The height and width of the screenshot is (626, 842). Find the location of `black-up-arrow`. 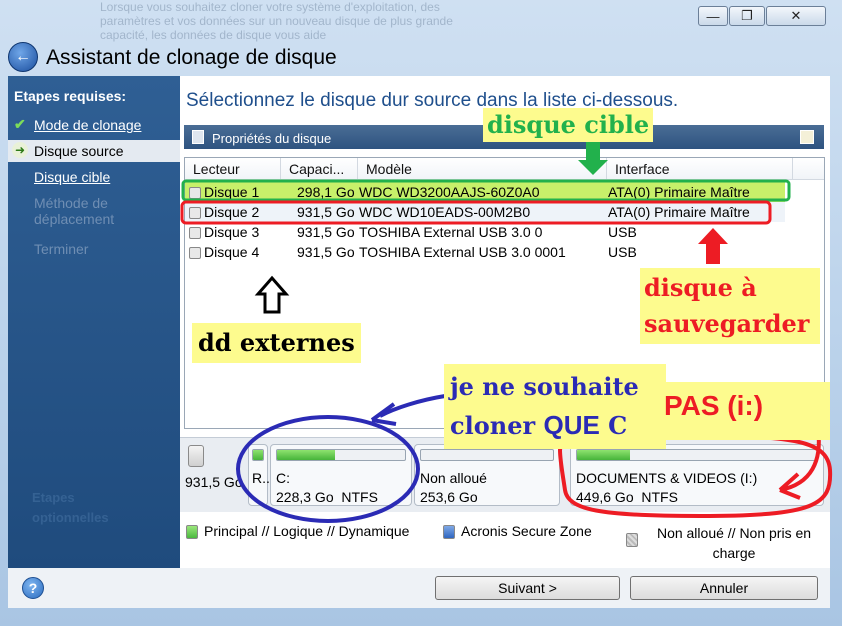

black-up-arrow is located at coordinates (272, 294).